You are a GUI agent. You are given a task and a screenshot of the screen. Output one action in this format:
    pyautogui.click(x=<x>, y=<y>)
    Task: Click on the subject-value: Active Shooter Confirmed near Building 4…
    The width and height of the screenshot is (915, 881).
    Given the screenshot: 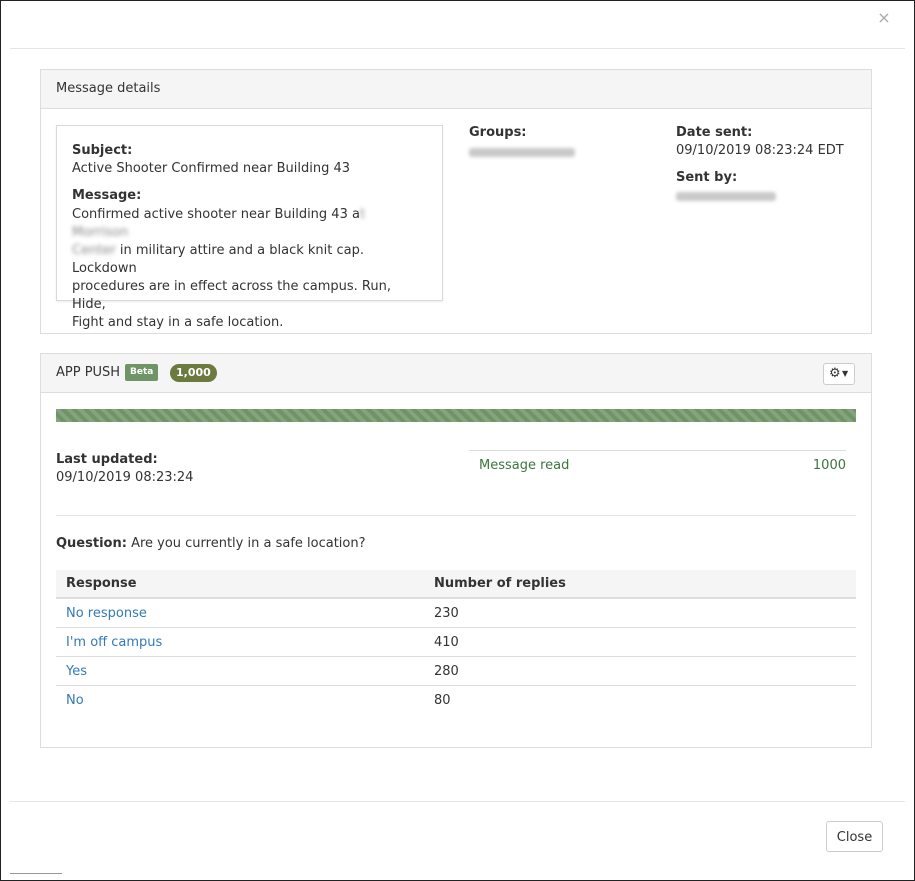 What is the action you would take?
    pyautogui.click(x=211, y=168)
    